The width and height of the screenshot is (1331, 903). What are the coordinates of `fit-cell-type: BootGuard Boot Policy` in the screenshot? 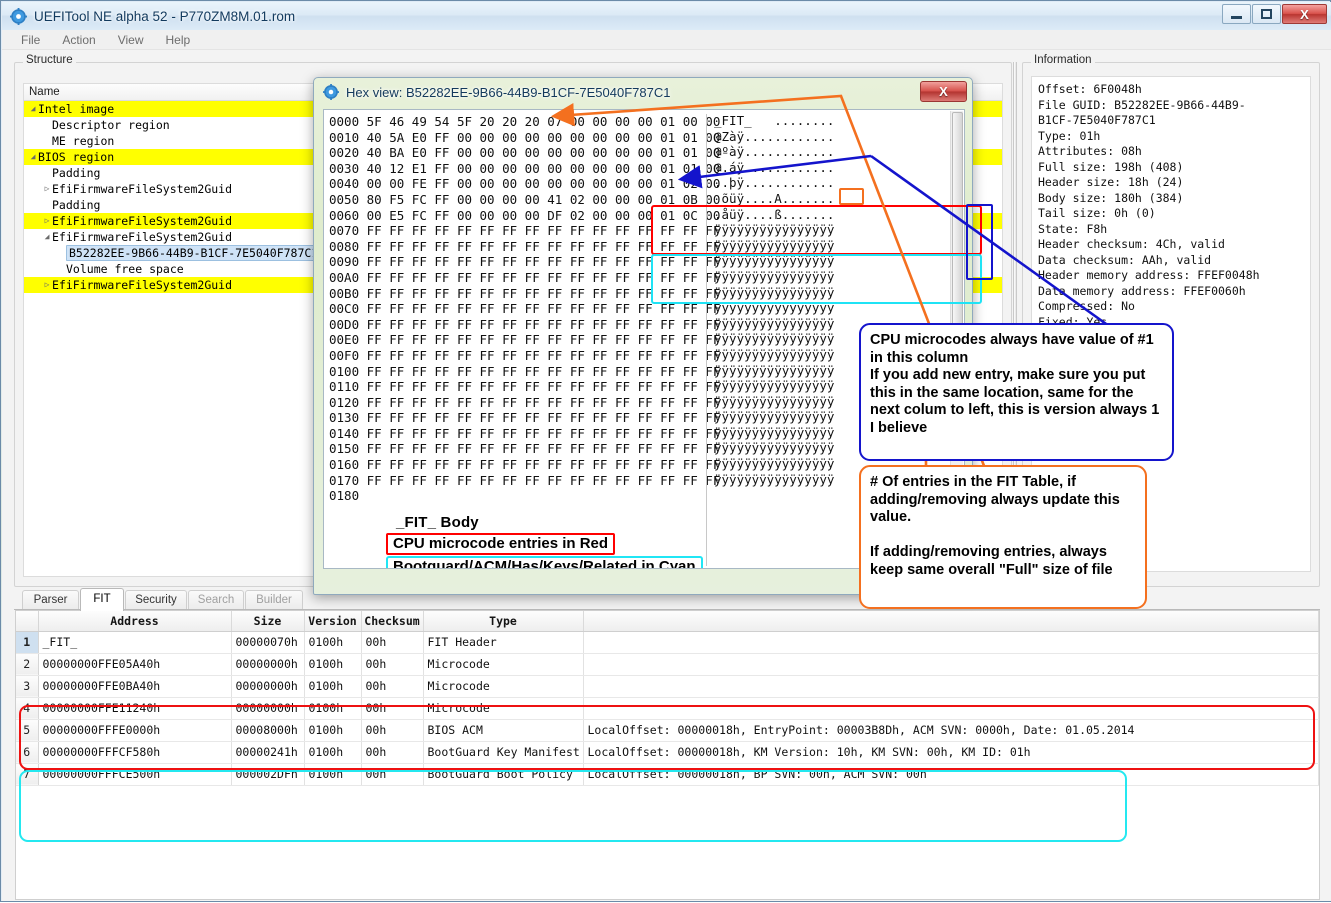 It's located at (503, 774).